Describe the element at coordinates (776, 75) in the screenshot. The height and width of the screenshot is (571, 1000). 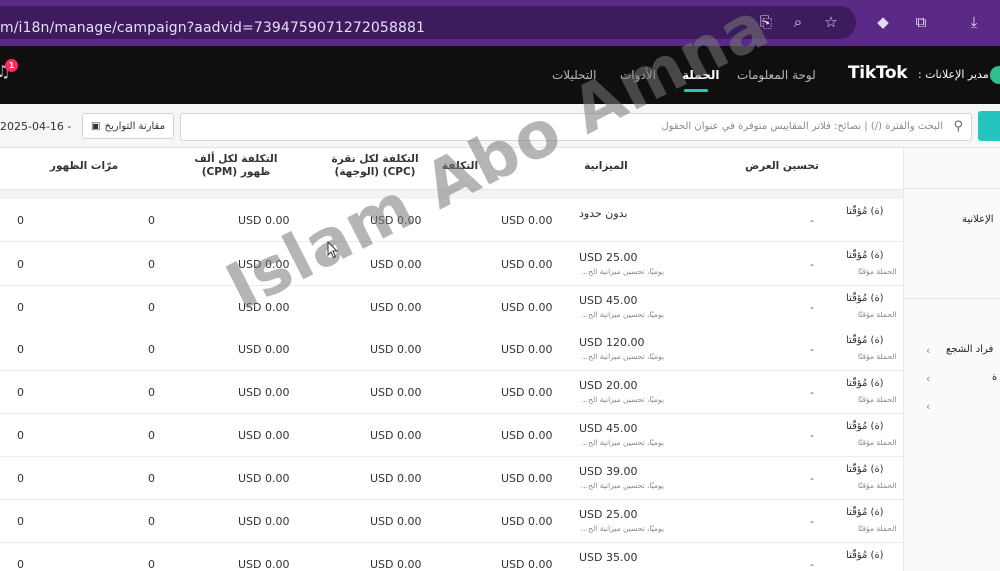
I see `nav-dashboard: لوحة المعلومات` at that location.